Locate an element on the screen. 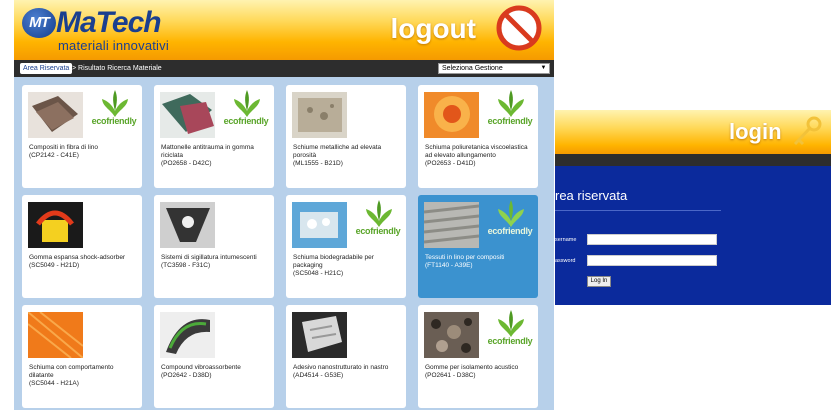  breadcrumb-area-riservata: Area Riservata is located at coordinates (46, 68).